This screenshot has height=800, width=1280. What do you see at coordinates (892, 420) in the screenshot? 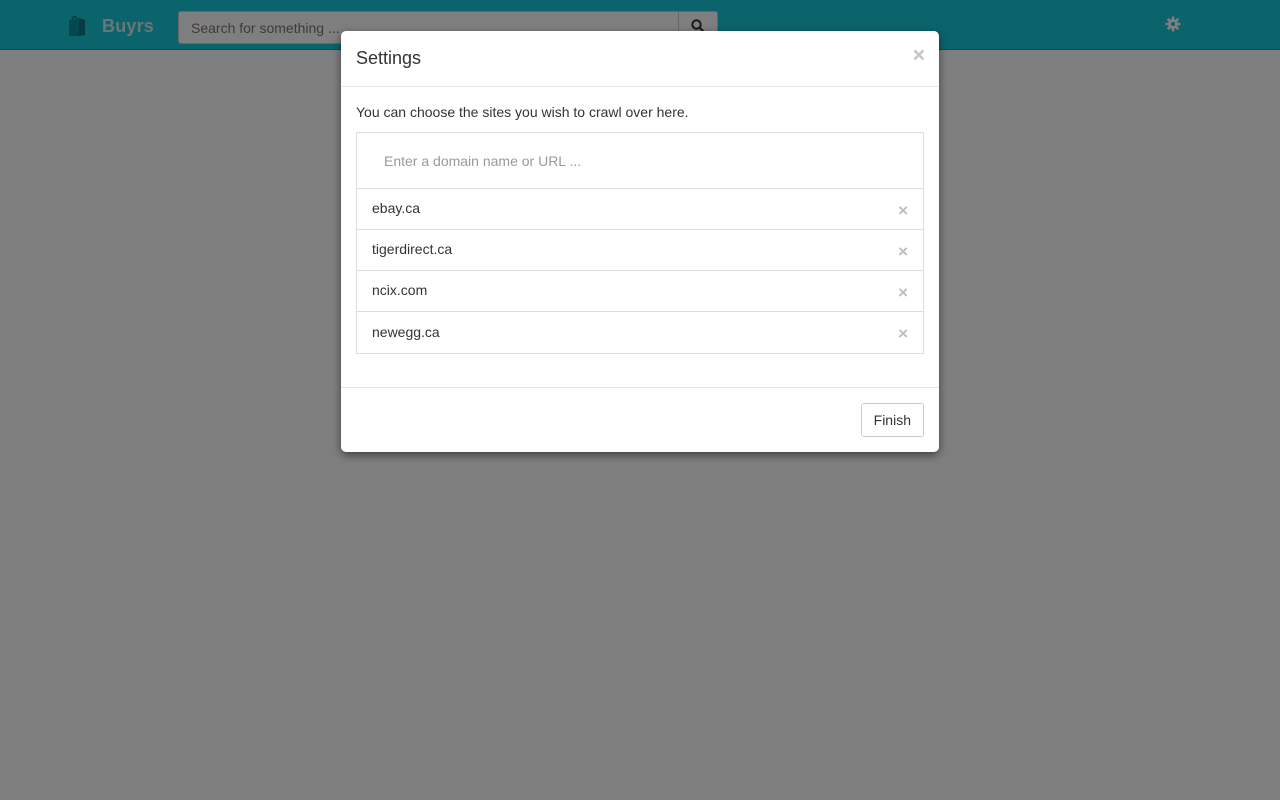
I see `finish-button: Finish` at bounding box center [892, 420].